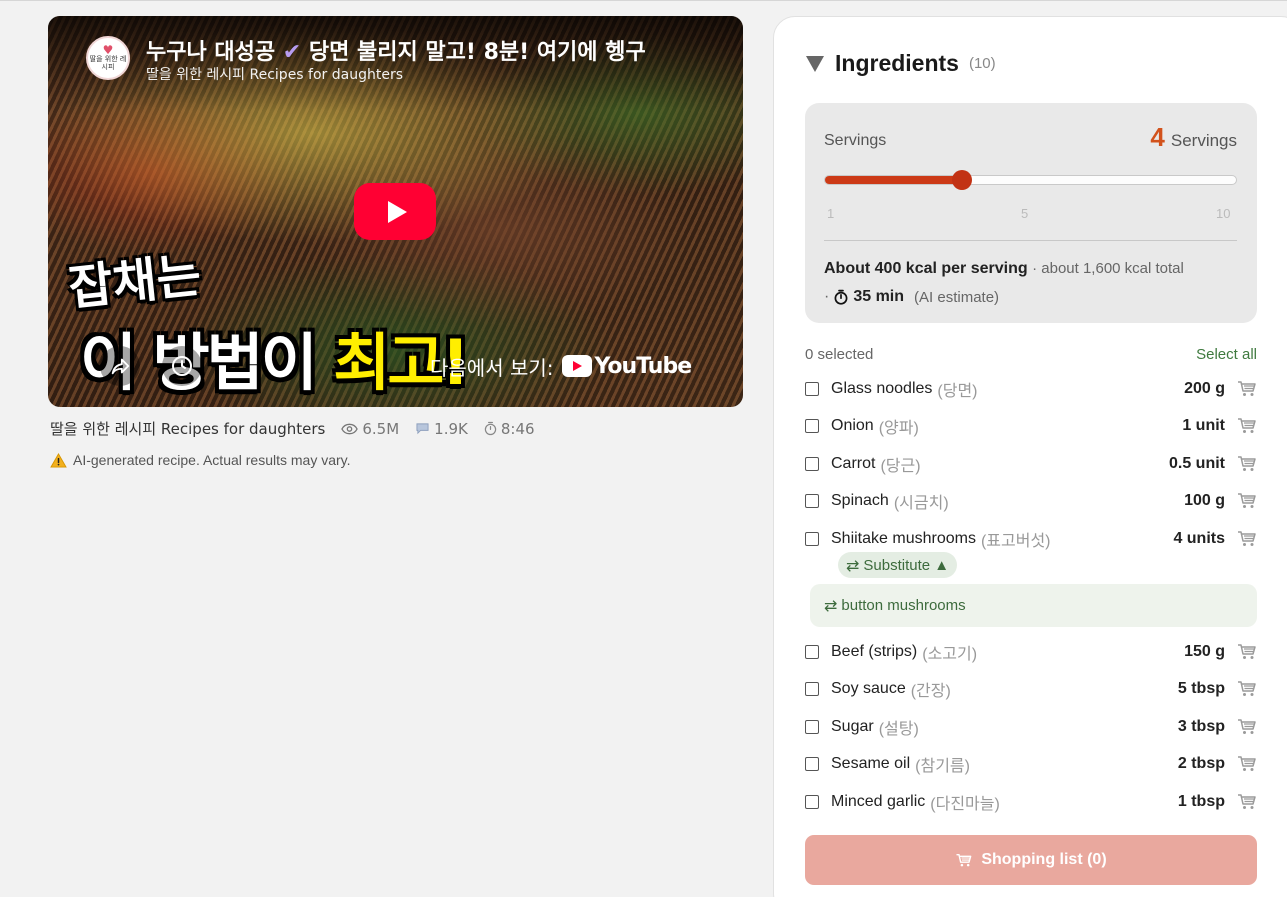 The height and width of the screenshot is (897, 1287). What do you see at coordinates (134, 282) in the screenshot?
I see `thumbnail-caption-top: 잡채는` at bounding box center [134, 282].